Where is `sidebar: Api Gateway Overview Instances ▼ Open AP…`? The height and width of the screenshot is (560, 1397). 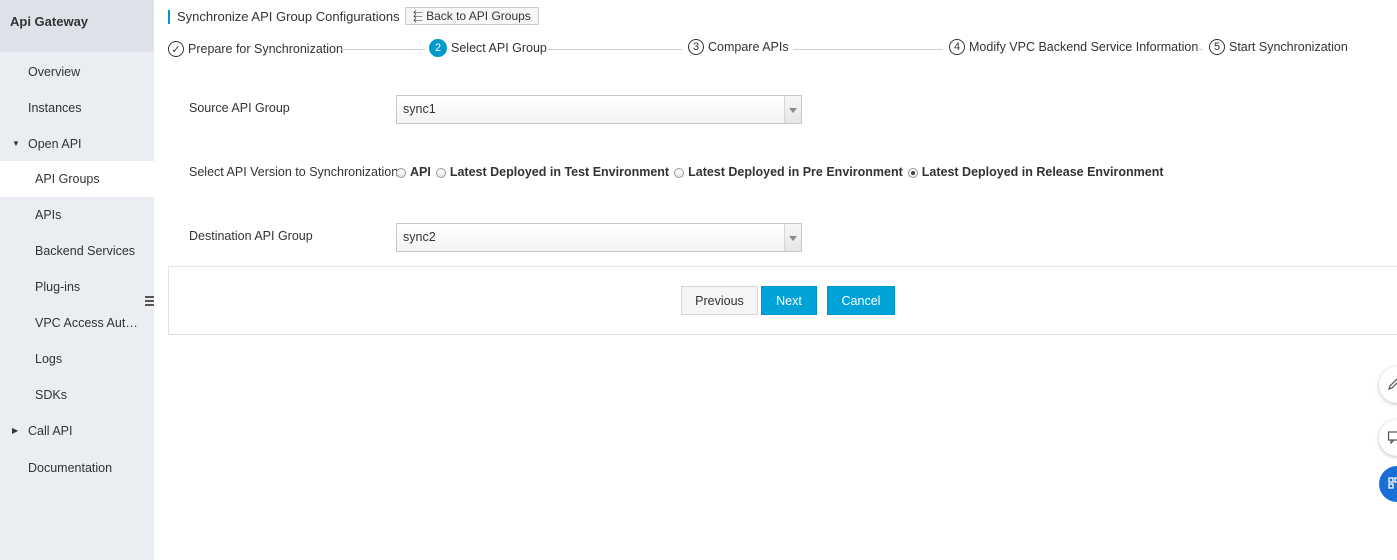
sidebar: Api Gateway Overview Instances ▼ Open AP… is located at coordinates (77, 280).